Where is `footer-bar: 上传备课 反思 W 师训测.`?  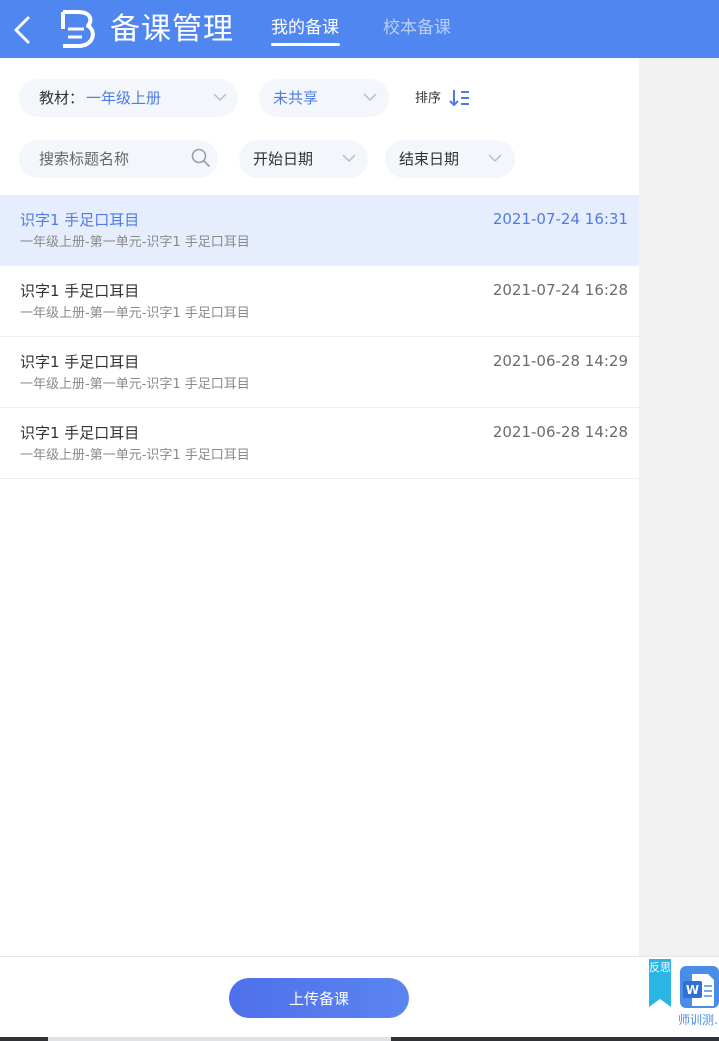 footer-bar: 上传备课 反思 W 师训测. is located at coordinates (359, 998).